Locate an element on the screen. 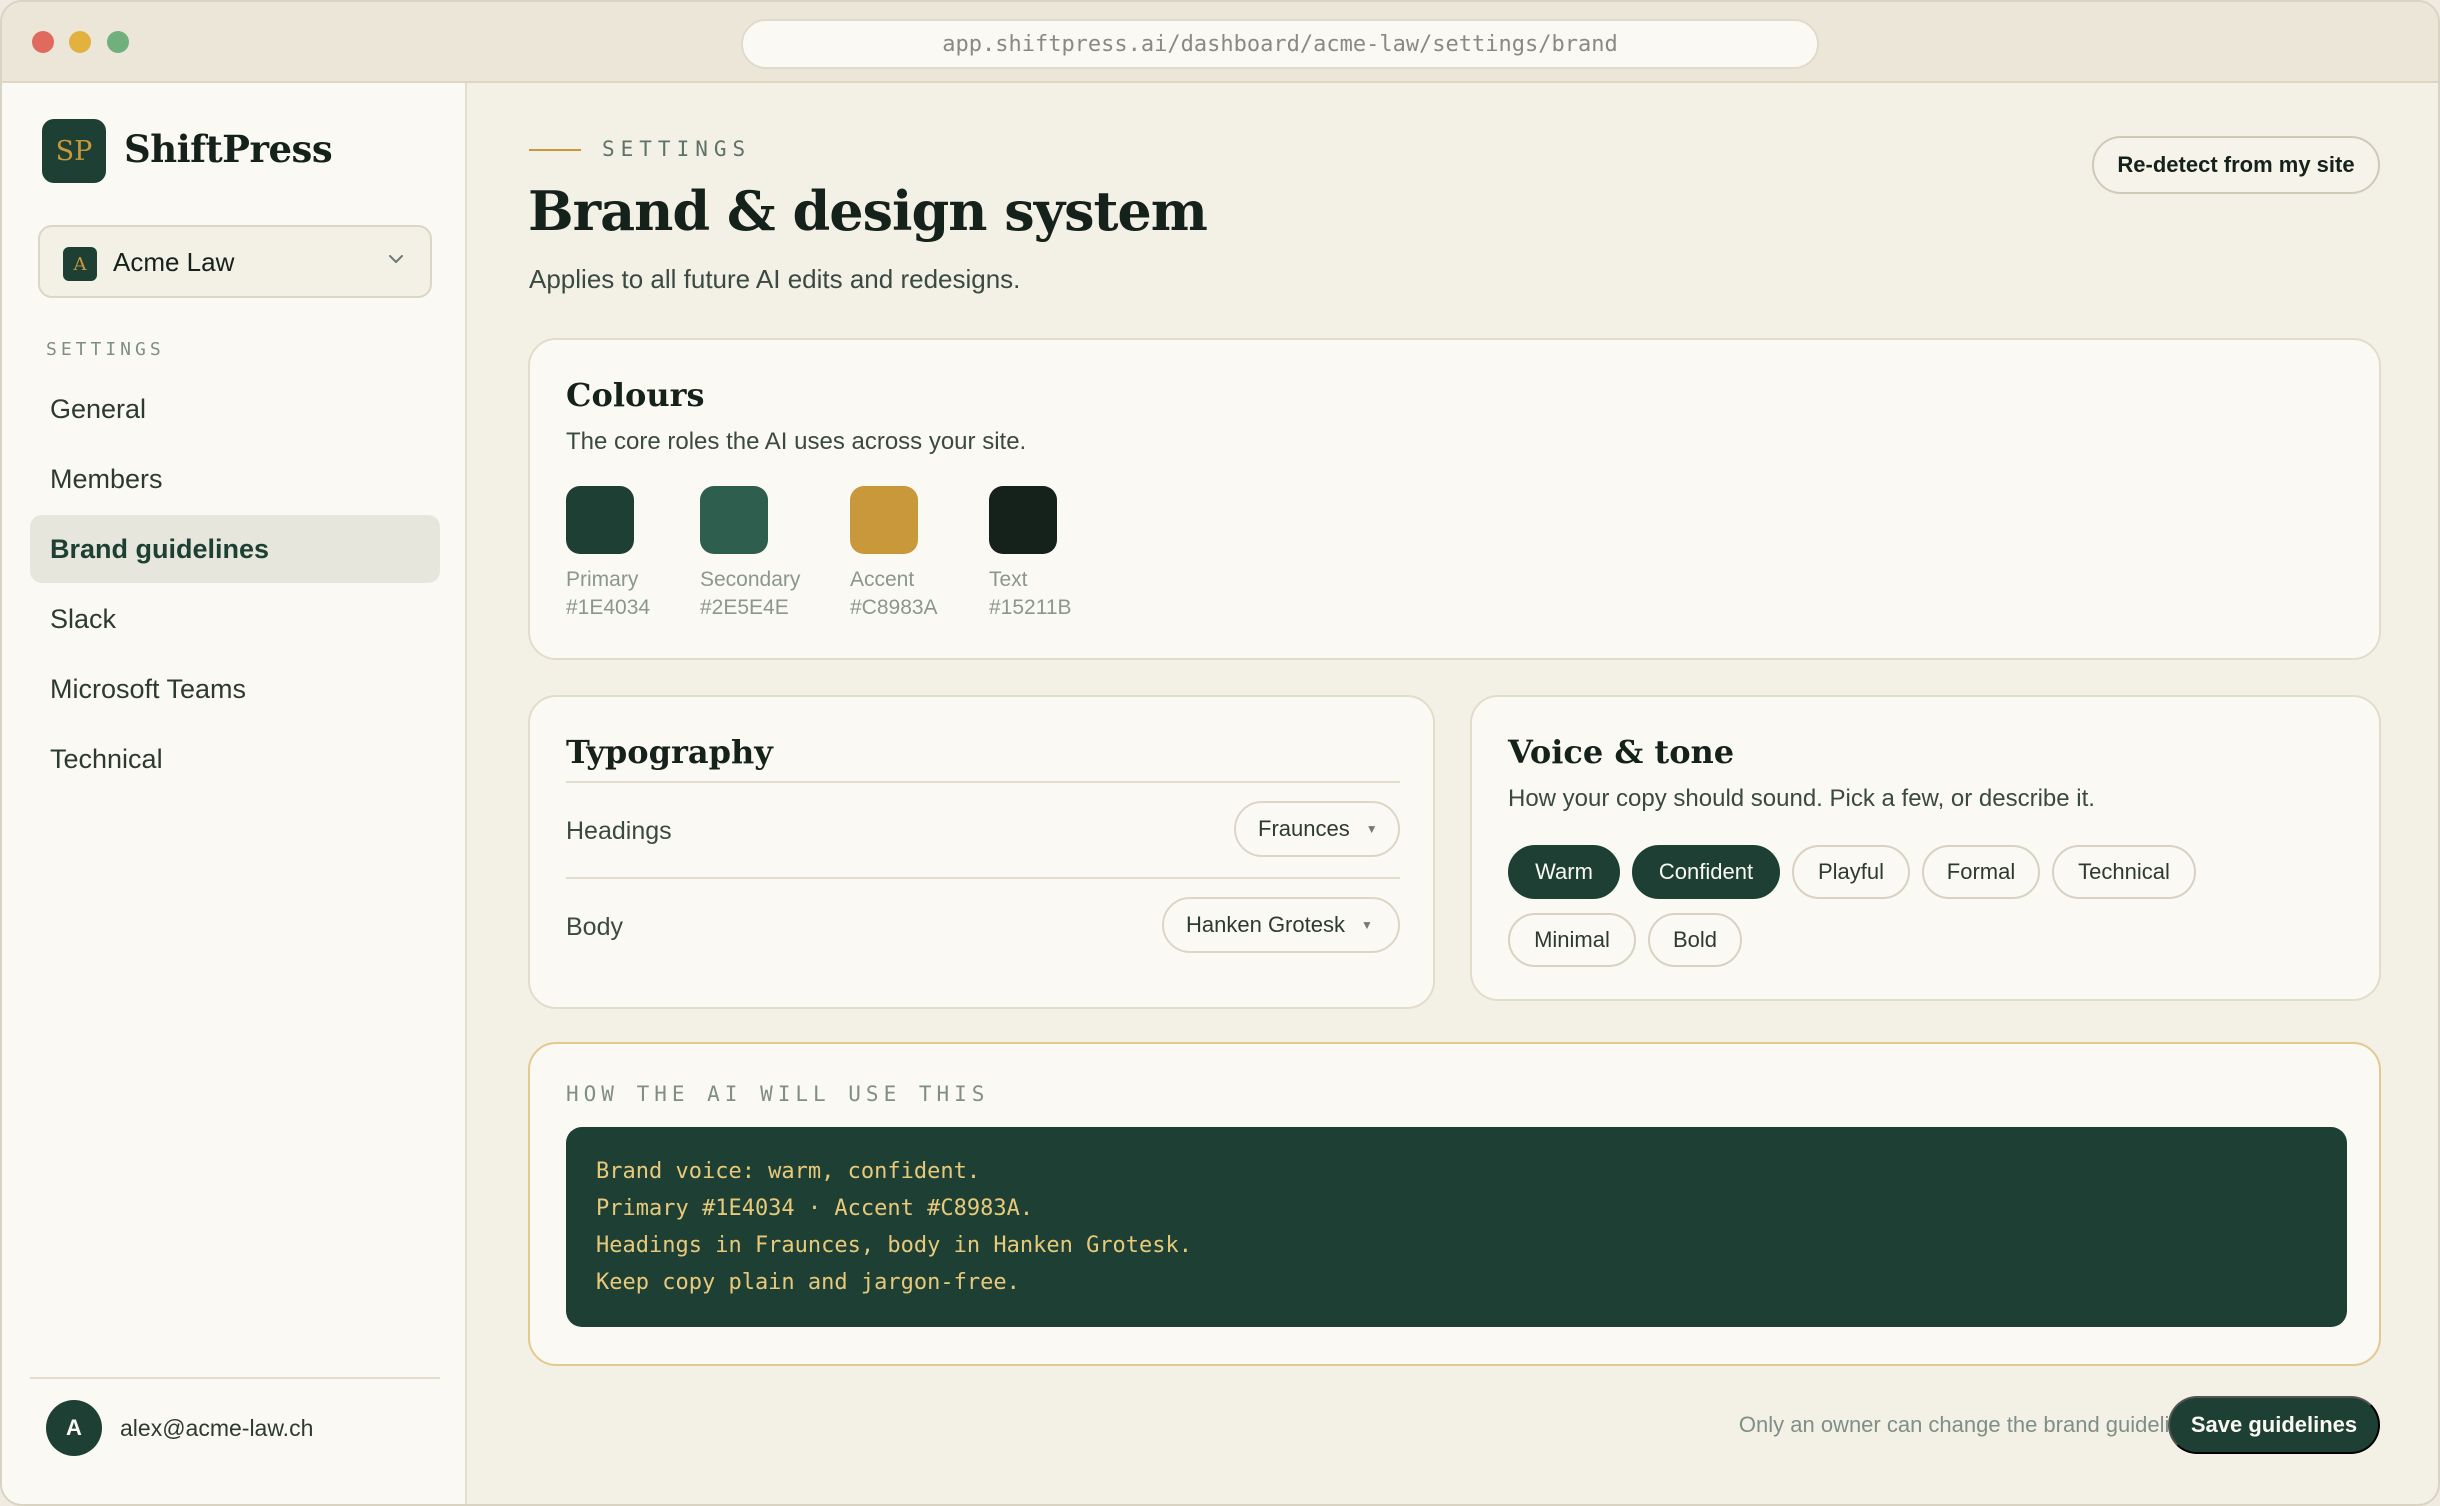  headings-font-value: Fraunces is located at coordinates (1304, 828).